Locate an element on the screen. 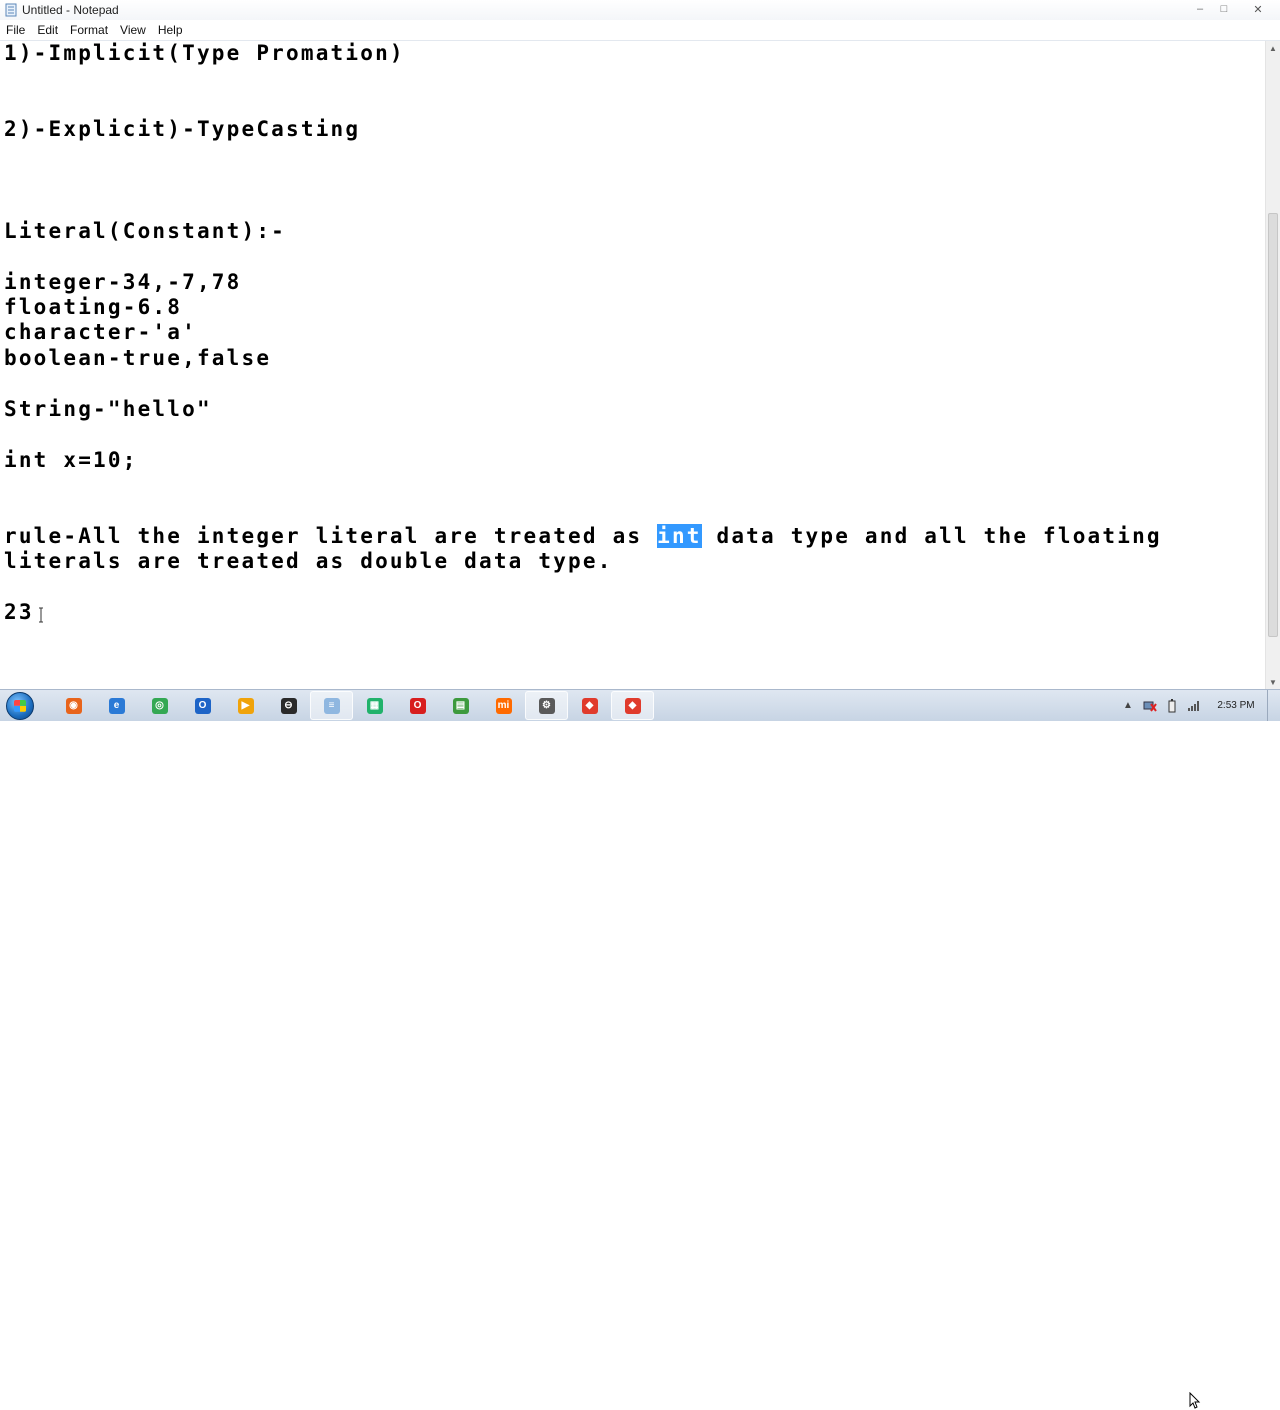  taskbar-app-globe: ⊖ is located at coordinates (288, 705).